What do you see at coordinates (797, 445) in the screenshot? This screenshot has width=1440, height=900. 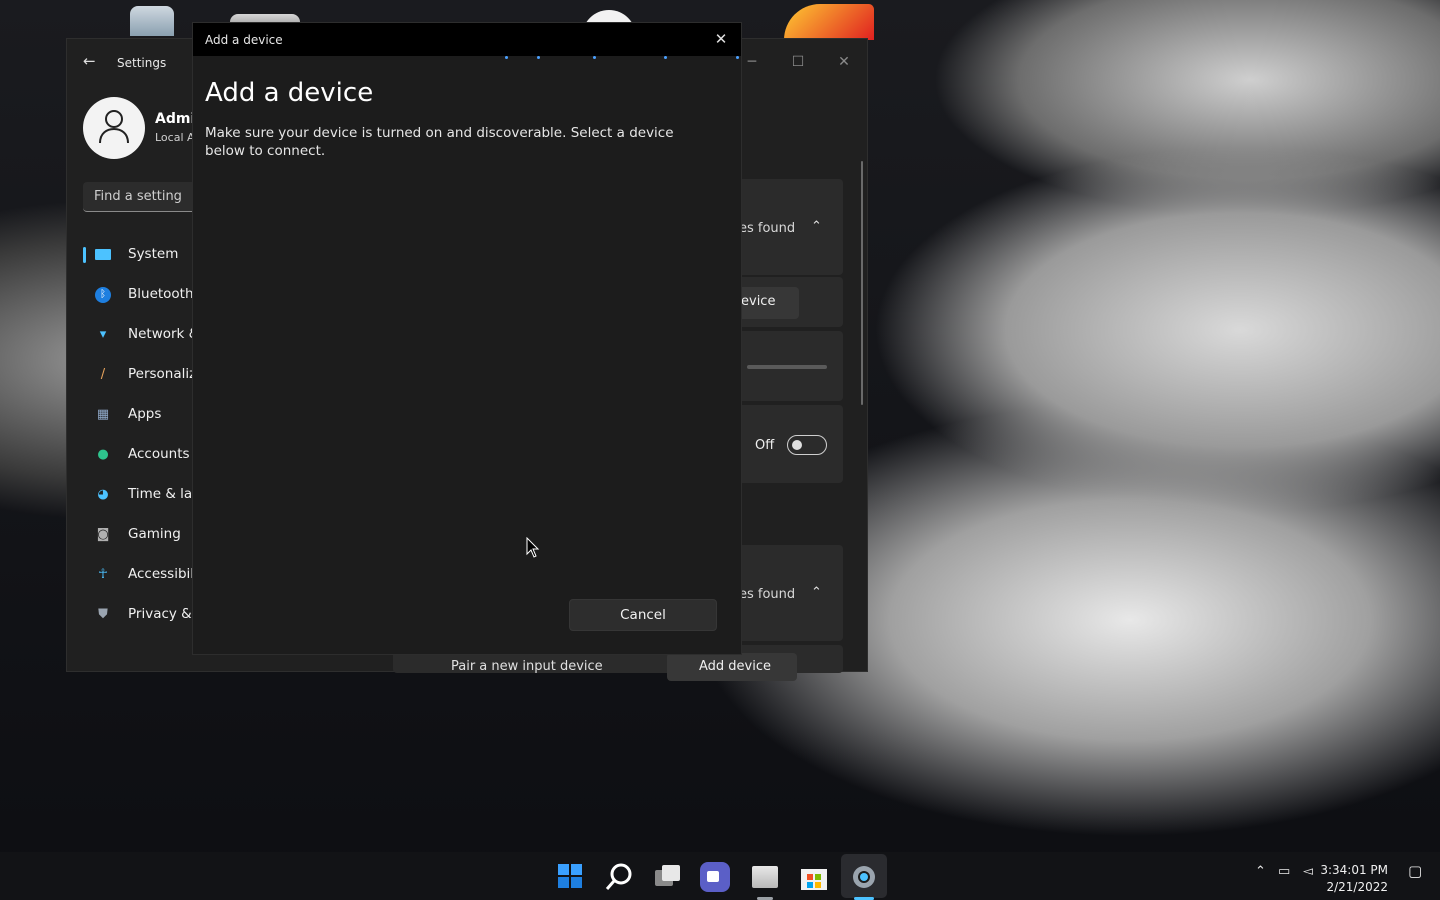 I see `toggle-knob` at bounding box center [797, 445].